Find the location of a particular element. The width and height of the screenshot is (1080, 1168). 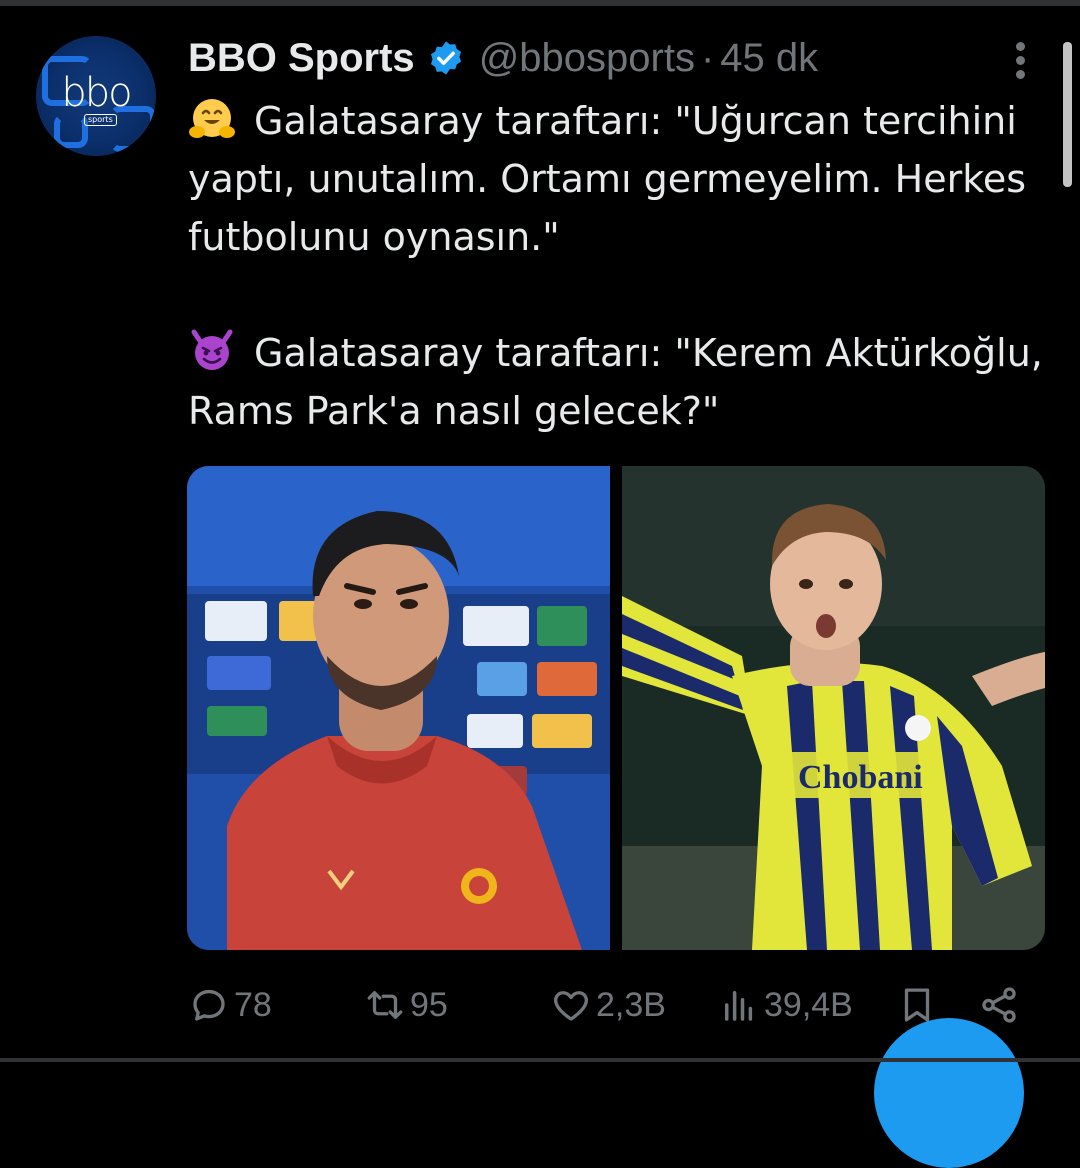

reply-button: 78 is located at coordinates (230, 1005).